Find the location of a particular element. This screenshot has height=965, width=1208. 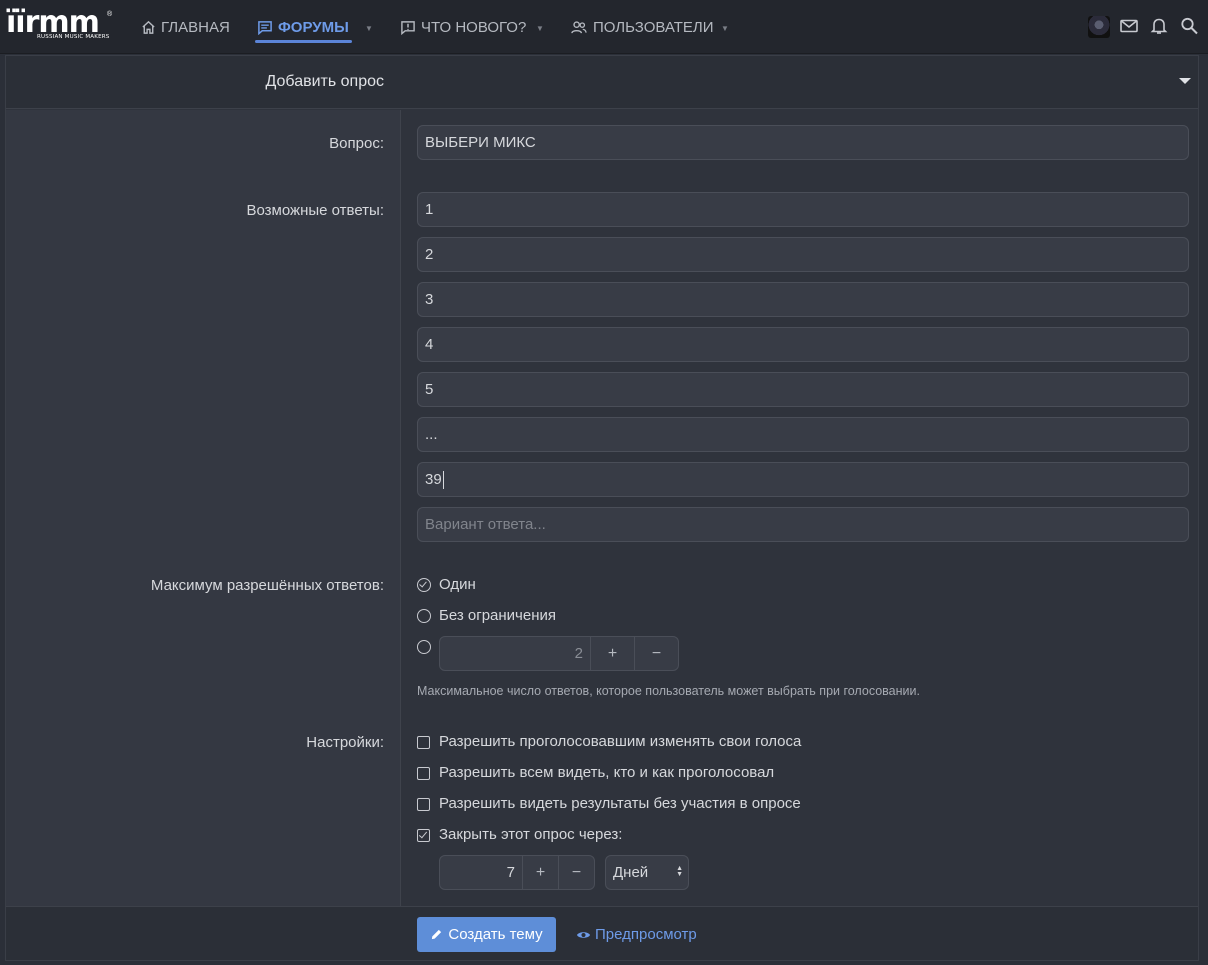

nav-home-label: Главная is located at coordinates (195, 27).